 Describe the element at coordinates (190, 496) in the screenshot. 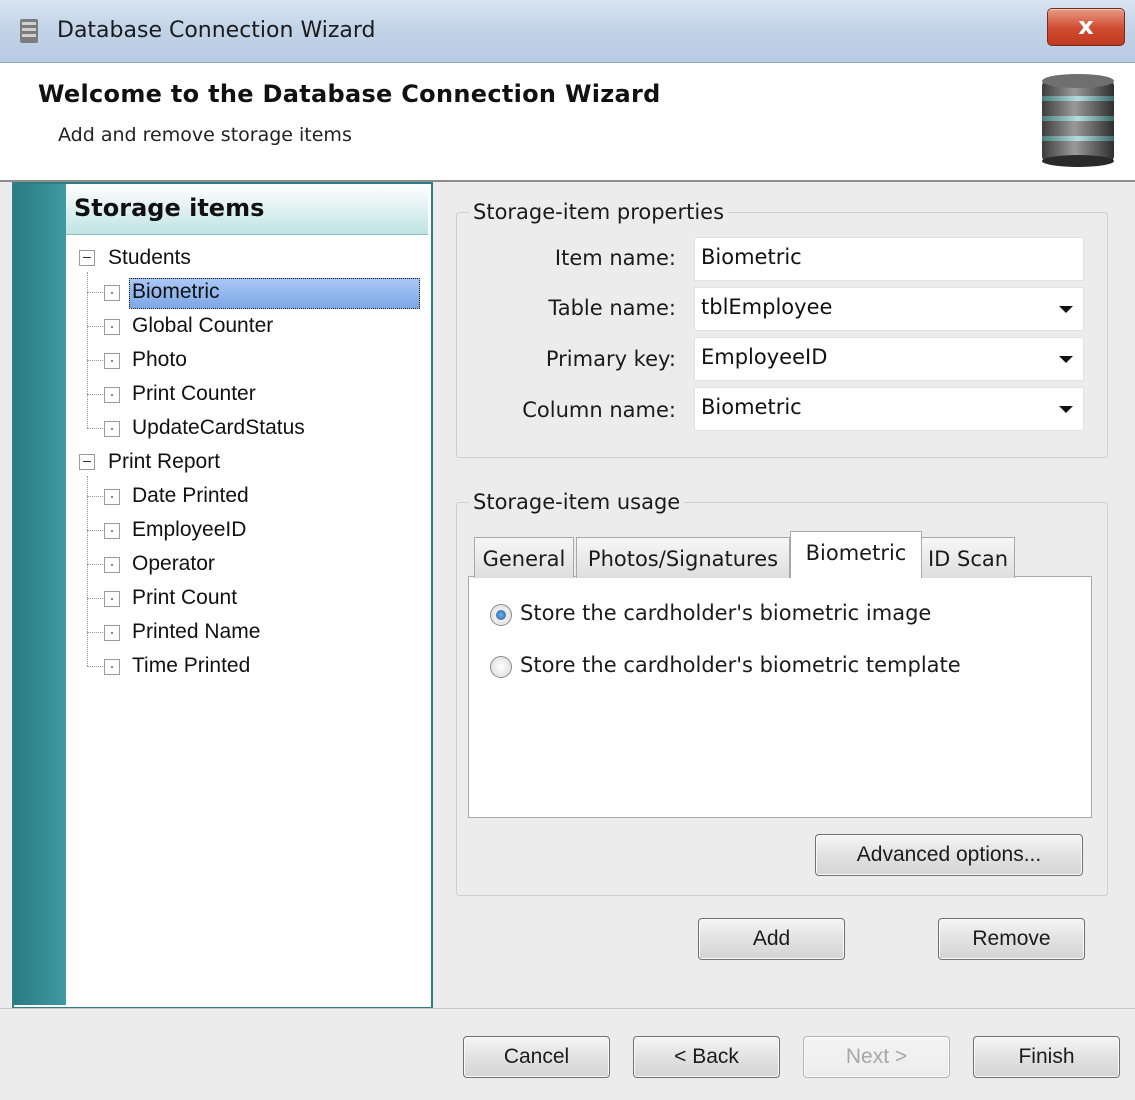

I see `tree-item-date-printed: Date Printed` at that location.